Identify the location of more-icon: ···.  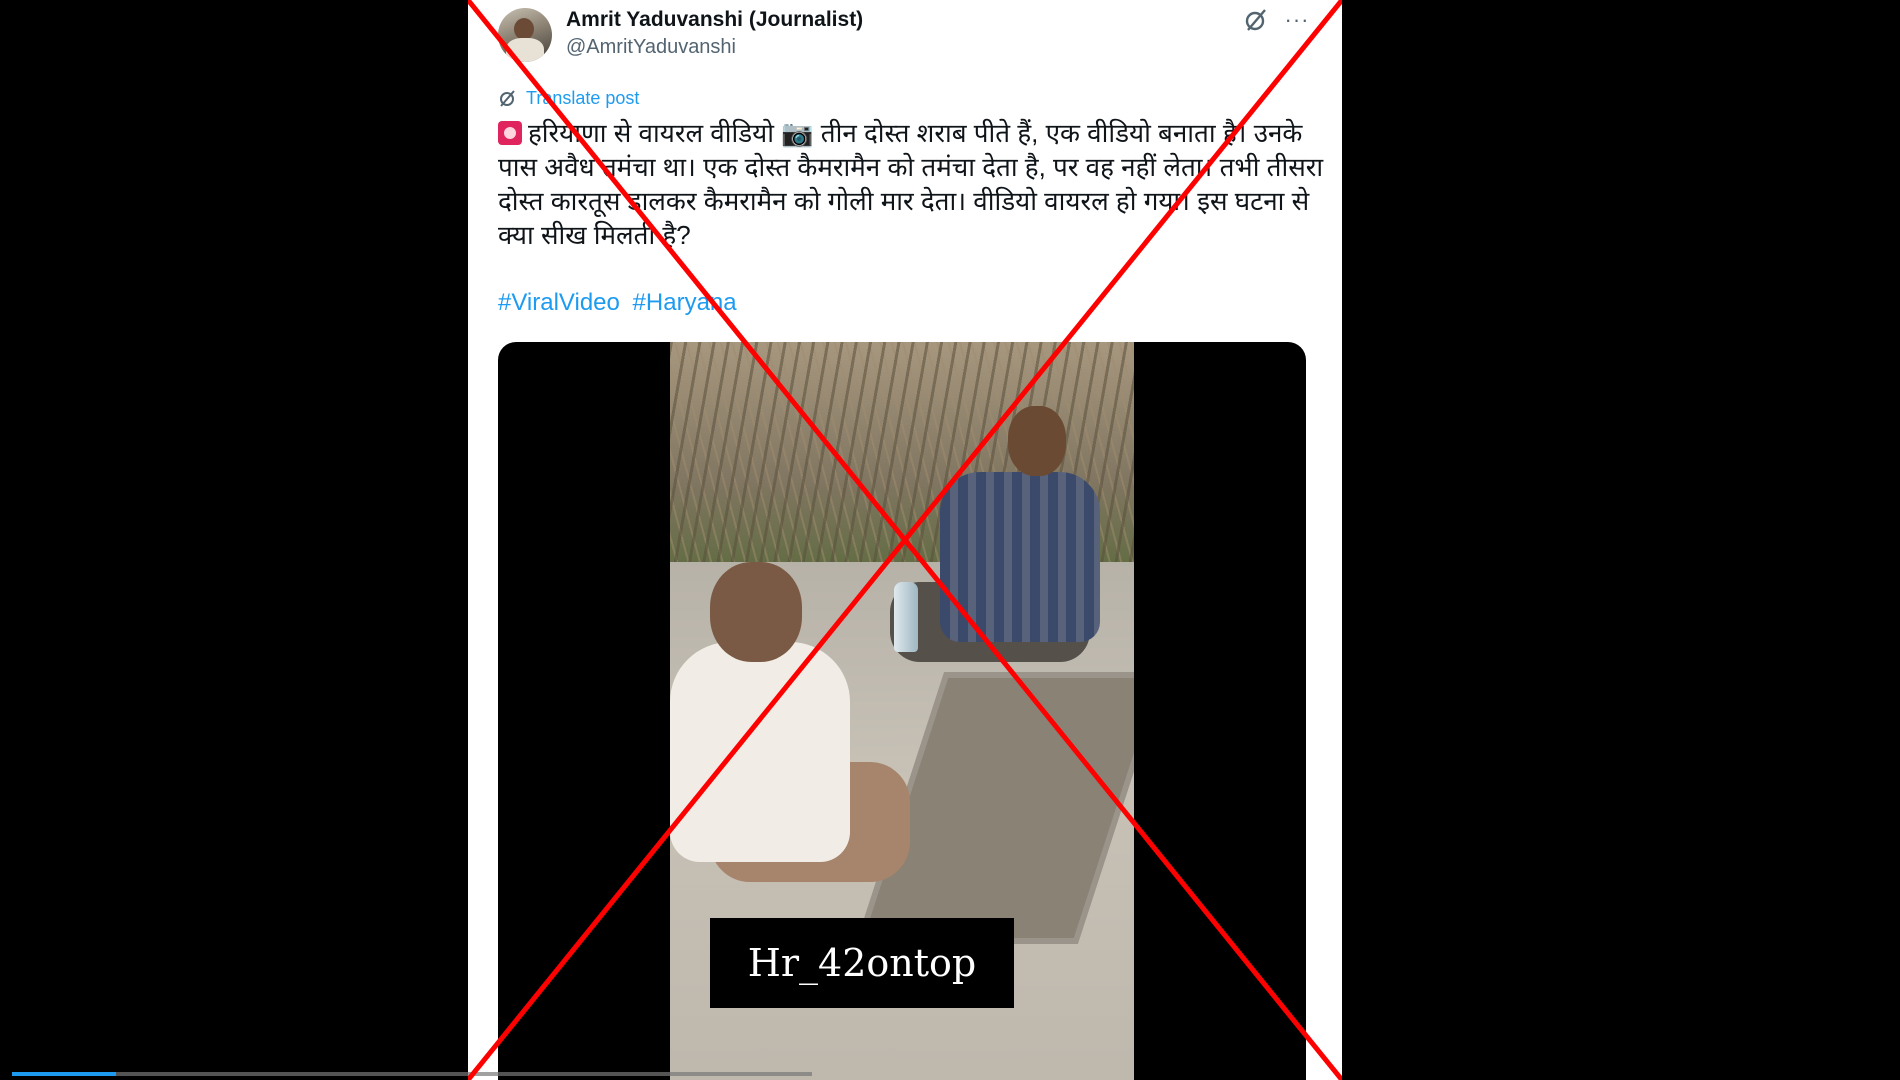
(1297, 20).